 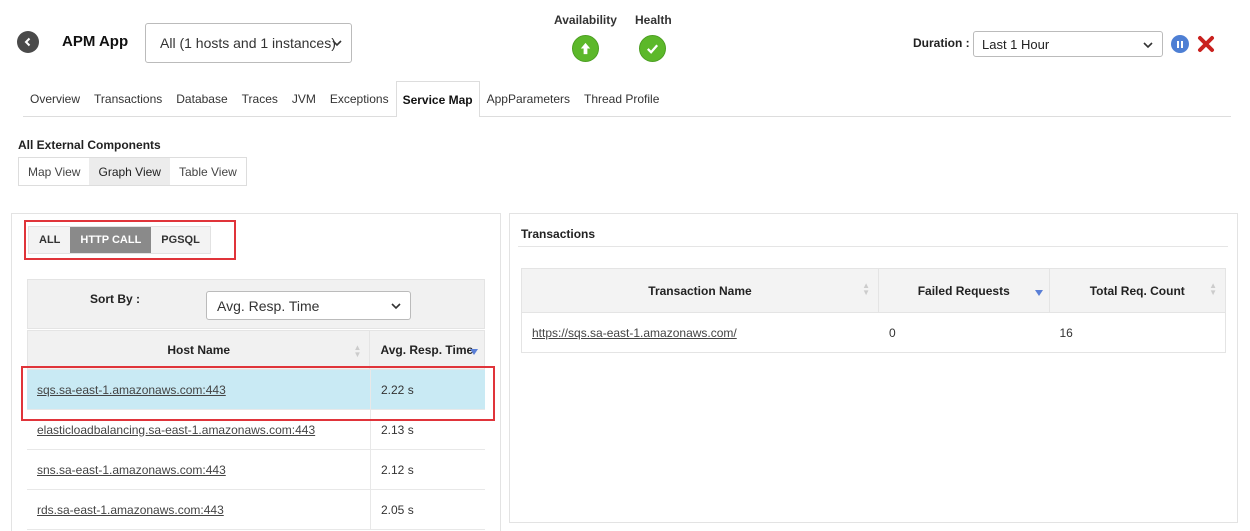 I want to click on transaction-link: https://sqs.sa-east-1.amazonaws.com/, so click(x=700, y=332).